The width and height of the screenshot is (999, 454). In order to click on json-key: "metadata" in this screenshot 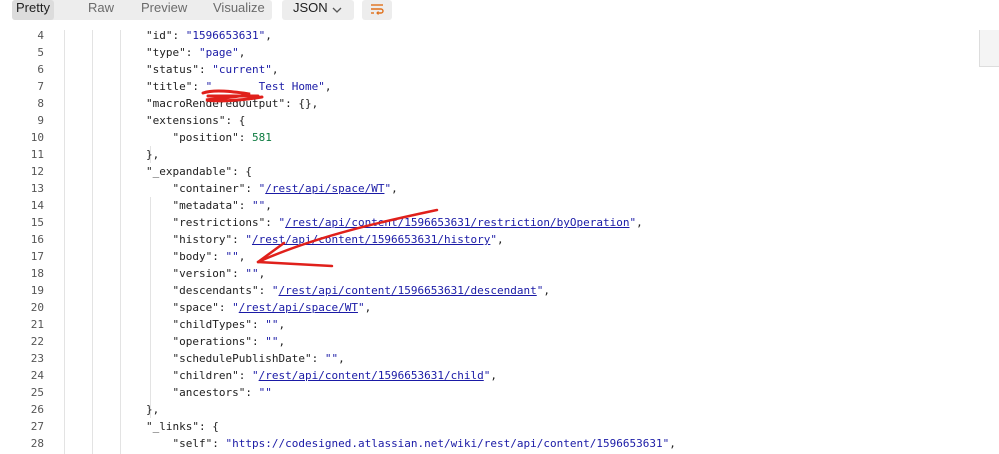, I will do `click(205, 205)`.